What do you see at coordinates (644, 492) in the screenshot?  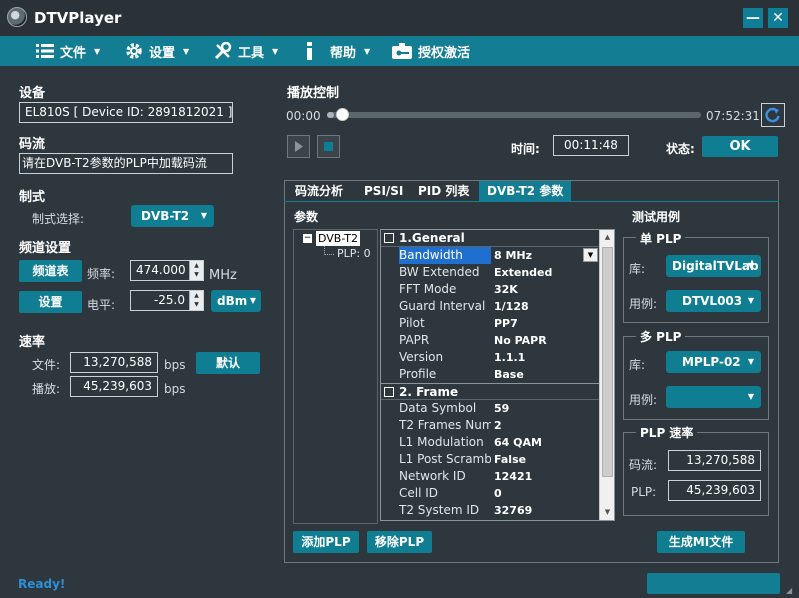 I see `plp-rate-label: PLP:` at bounding box center [644, 492].